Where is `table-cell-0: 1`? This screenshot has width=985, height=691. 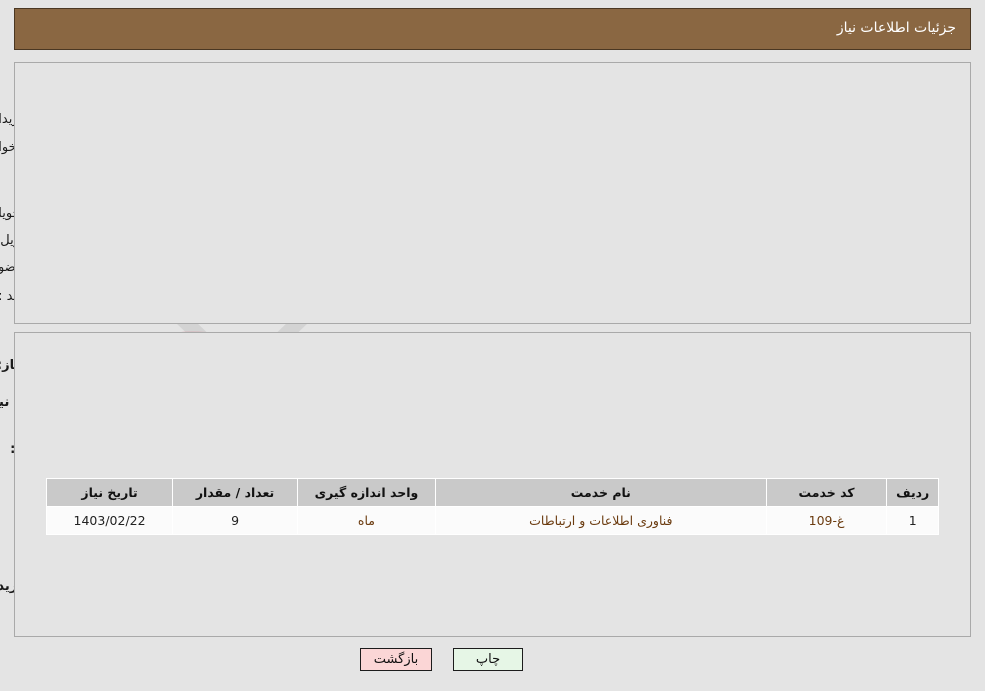
table-cell-0: 1 is located at coordinates (912, 520).